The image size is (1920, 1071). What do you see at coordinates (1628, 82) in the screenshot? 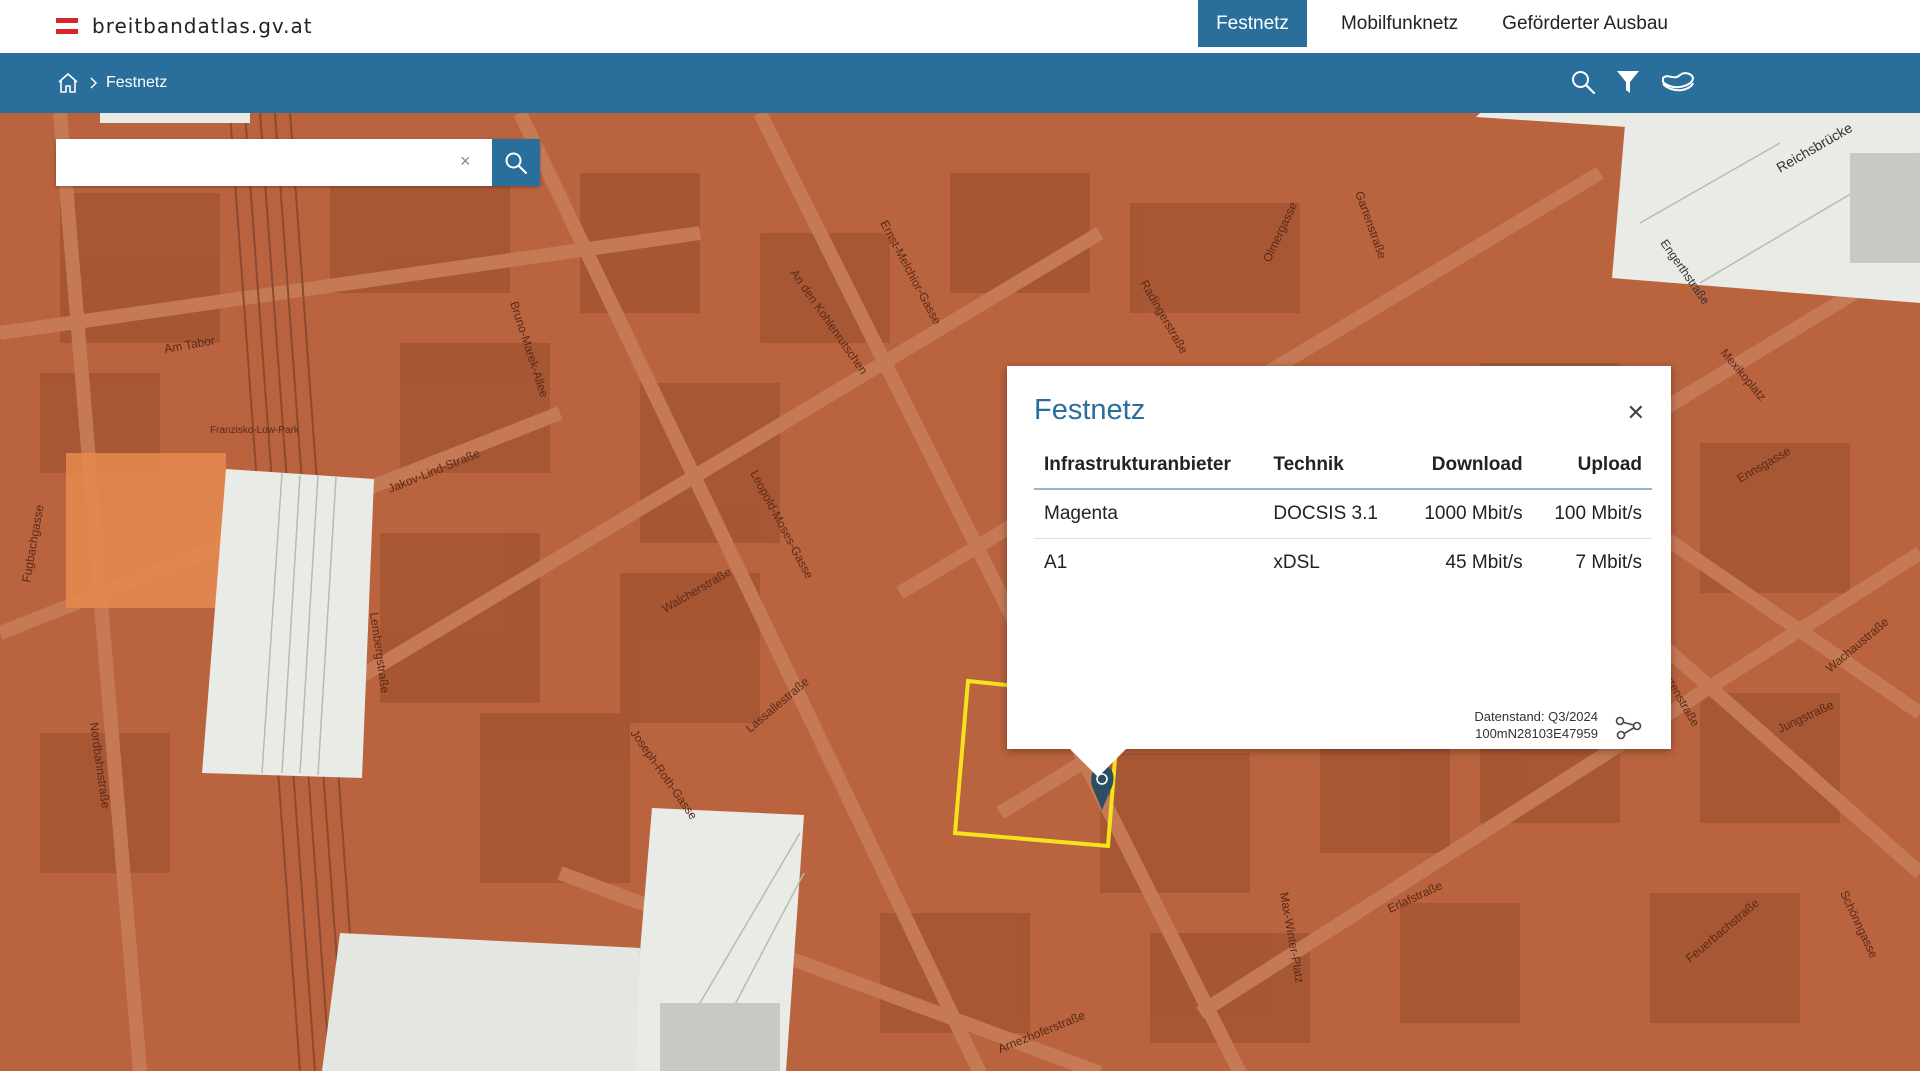
I see `filter-icon` at bounding box center [1628, 82].